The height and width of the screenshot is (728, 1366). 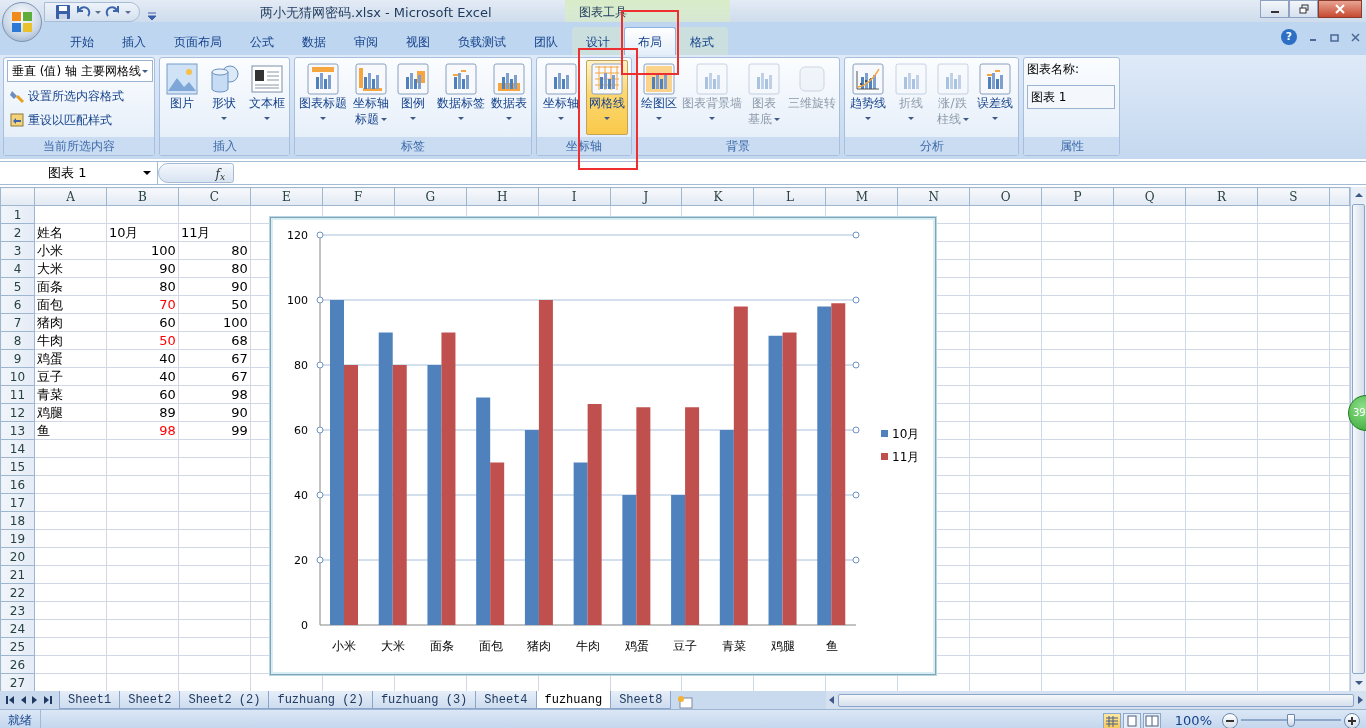 I want to click on ribbon-tab: 数据, so click(x=314, y=41).